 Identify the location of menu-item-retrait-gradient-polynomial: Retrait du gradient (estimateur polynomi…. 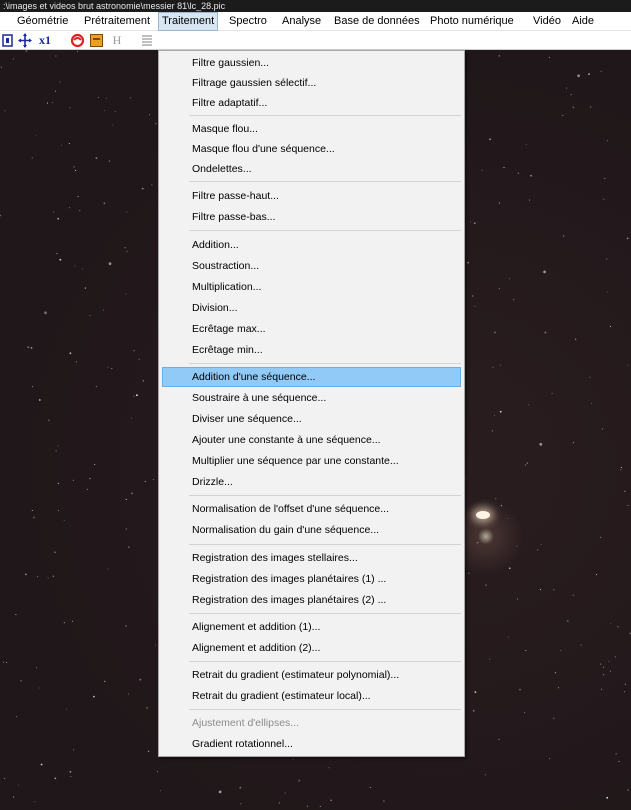
(311, 675).